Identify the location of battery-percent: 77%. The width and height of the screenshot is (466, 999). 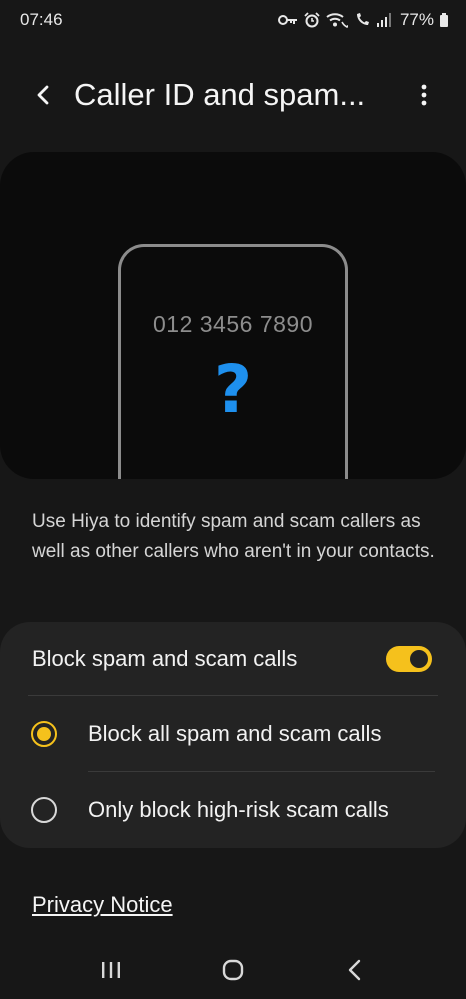
(416, 19).